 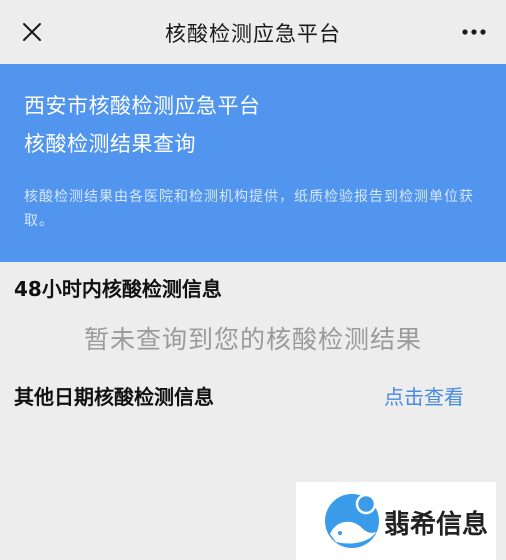 What do you see at coordinates (142, 106) in the screenshot?
I see `banner-title: 西安市核酸检测应急平台` at bounding box center [142, 106].